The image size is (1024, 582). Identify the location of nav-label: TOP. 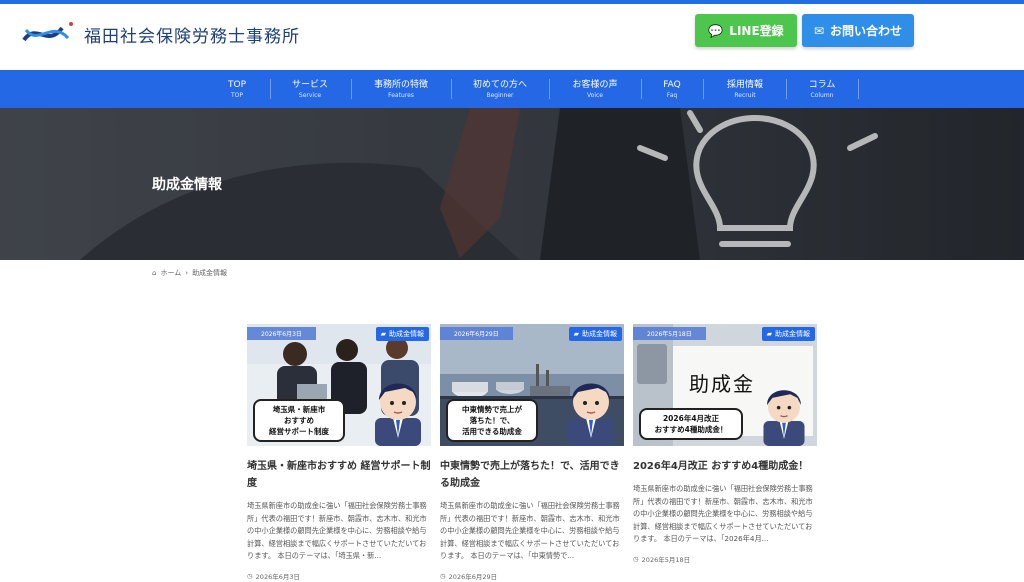
(236, 84).